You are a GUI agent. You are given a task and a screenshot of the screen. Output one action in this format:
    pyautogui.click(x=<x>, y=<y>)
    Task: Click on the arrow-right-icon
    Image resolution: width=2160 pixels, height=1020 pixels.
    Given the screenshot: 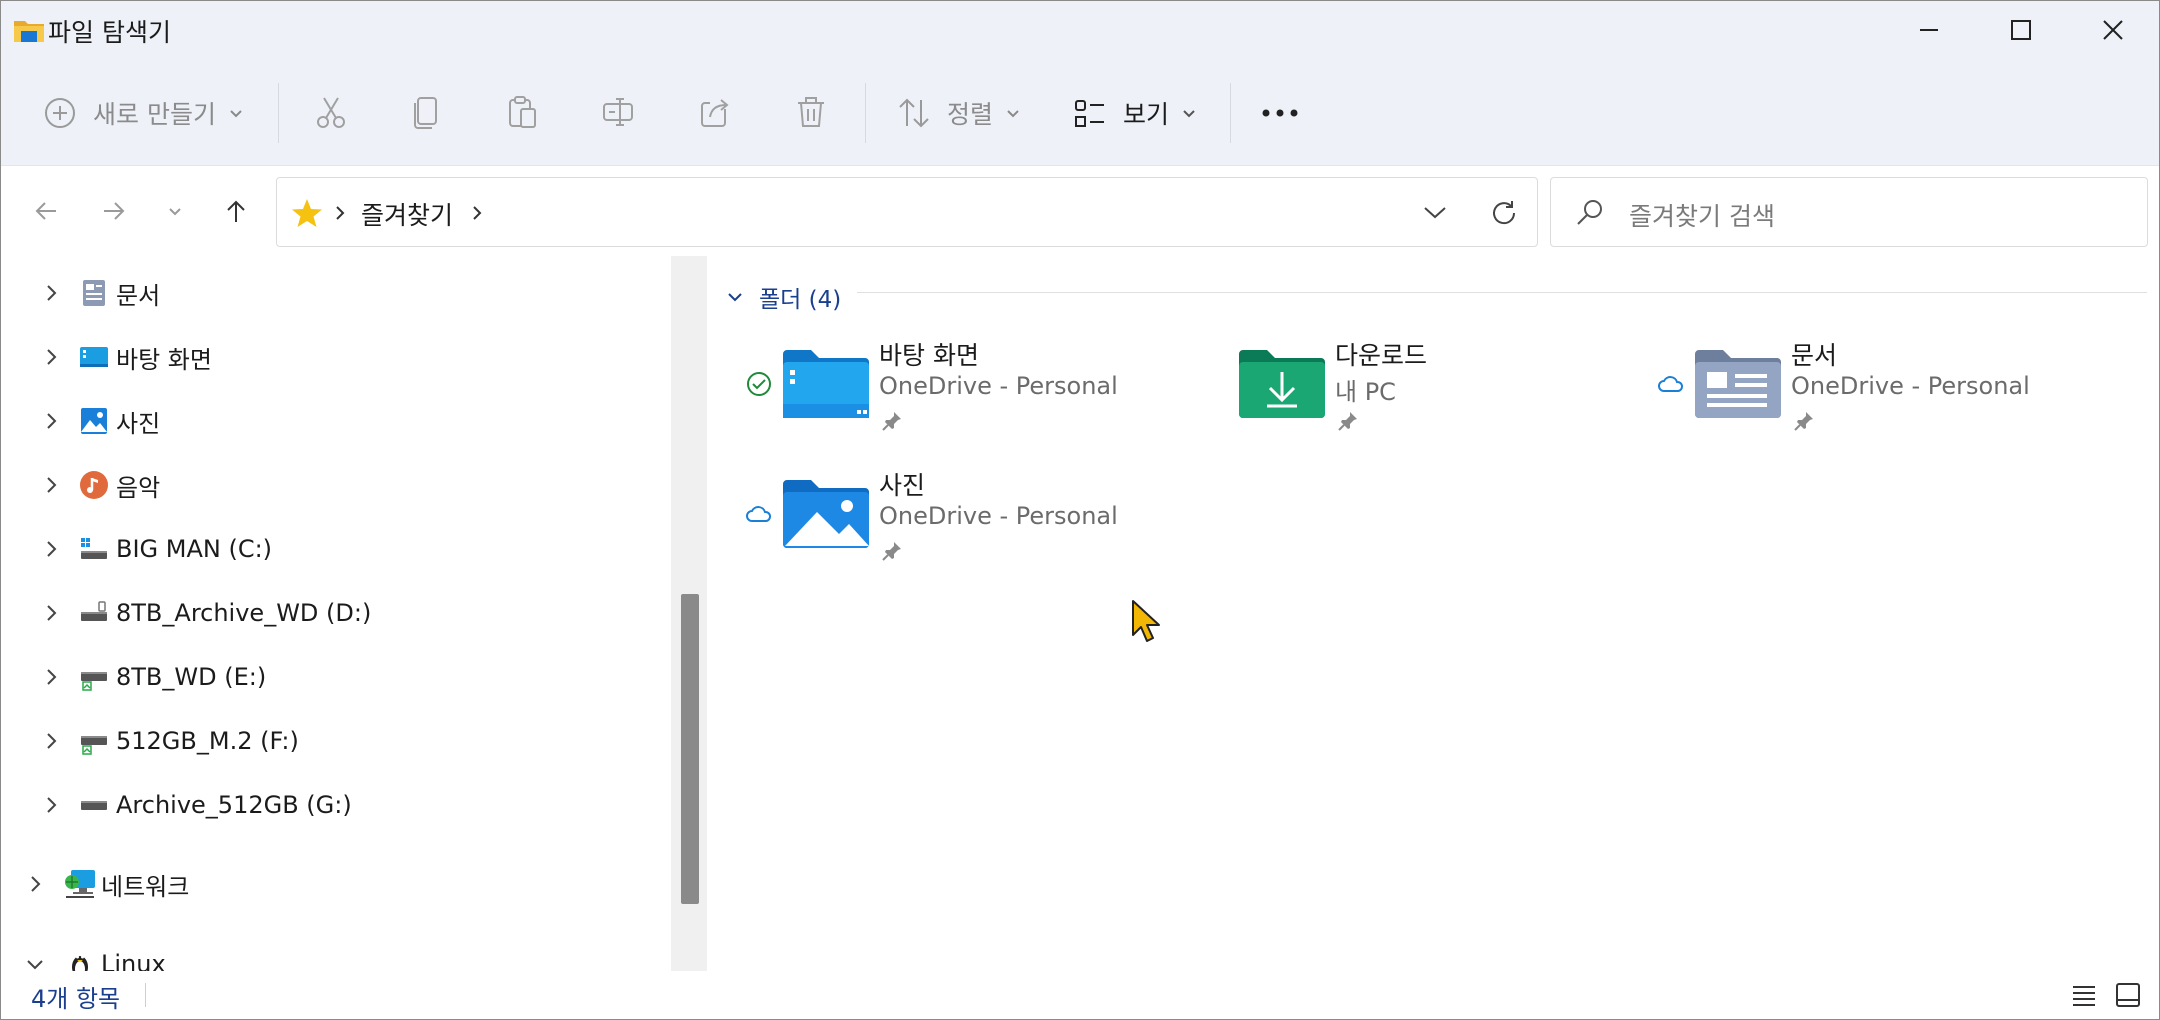 What is the action you would take?
    pyautogui.click(x=114, y=211)
    